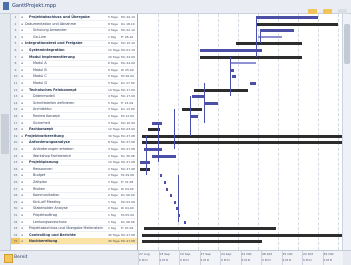 The height and width of the screenshot is (265, 351). I want to click on task-name: Controlling und Berichte, so click(52, 234).